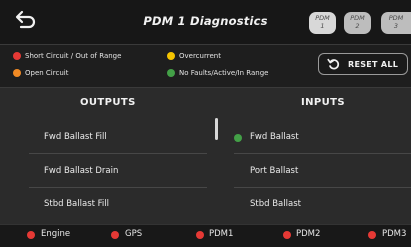 The width and height of the screenshot is (411, 247). I want to click on overcurrent-dot-icon, so click(171, 56).